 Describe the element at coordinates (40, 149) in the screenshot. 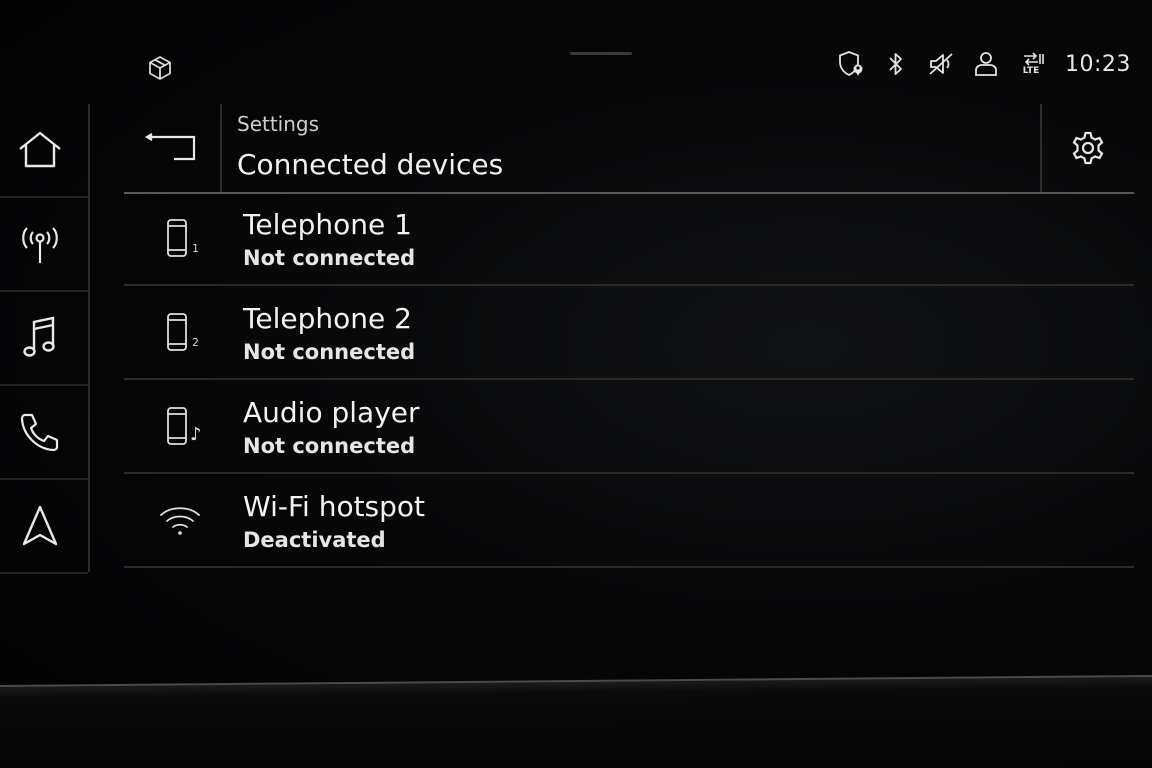

I see `home-icon` at that location.